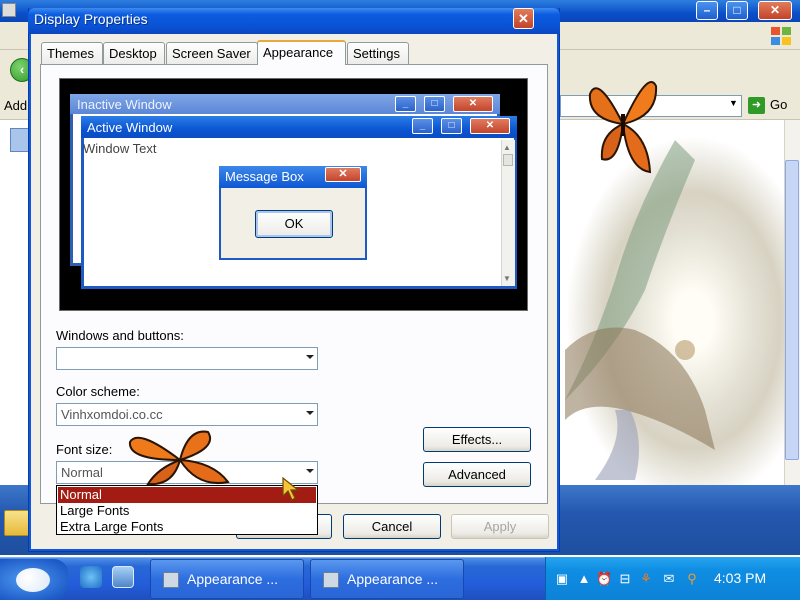 This screenshot has height=600, width=800. Describe the element at coordinates (562, 579) in the screenshot. I see `language-icon: ▣` at that location.